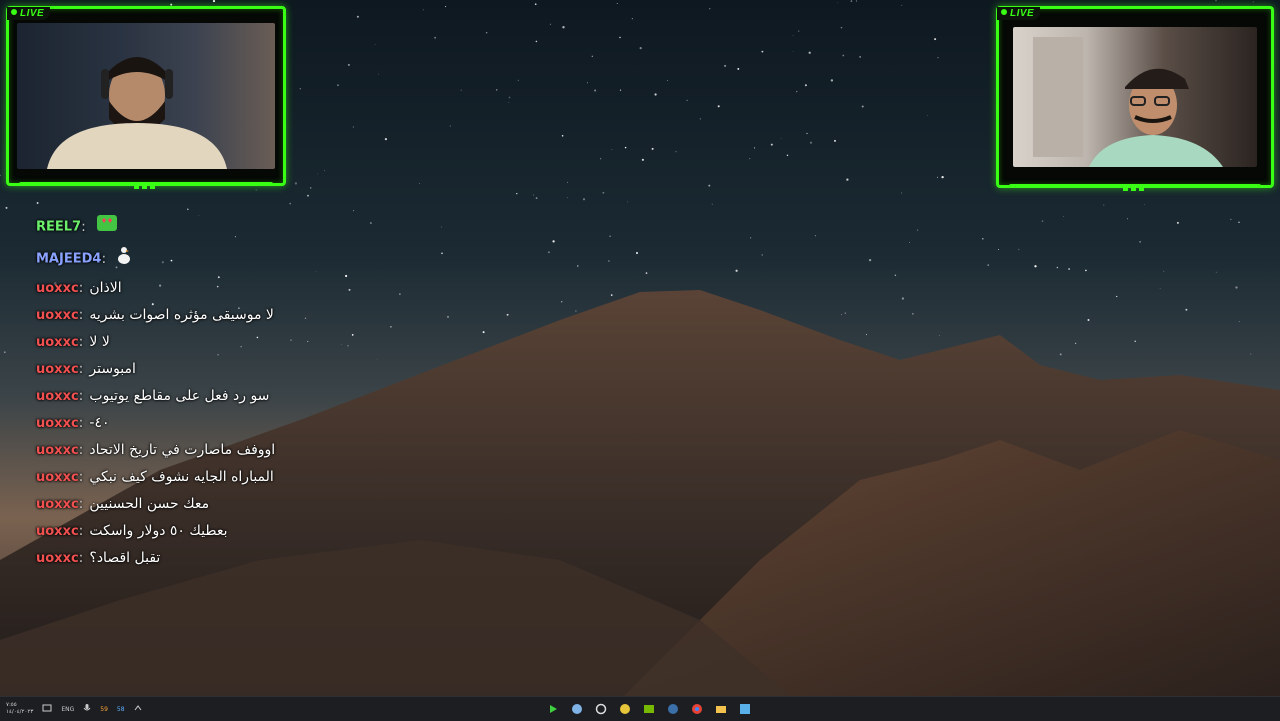  What do you see at coordinates (149, 504) in the screenshot?
I see `chat-text: معك حسن الحسنيين` at bounding box center [149, 504].